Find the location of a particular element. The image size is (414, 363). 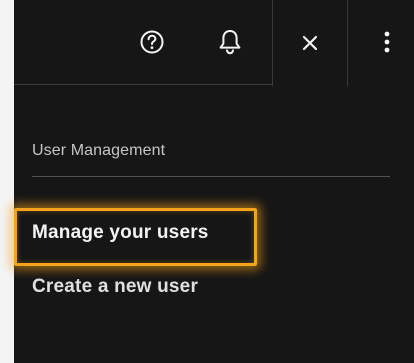

close-button is located at coordinates (310, 43).